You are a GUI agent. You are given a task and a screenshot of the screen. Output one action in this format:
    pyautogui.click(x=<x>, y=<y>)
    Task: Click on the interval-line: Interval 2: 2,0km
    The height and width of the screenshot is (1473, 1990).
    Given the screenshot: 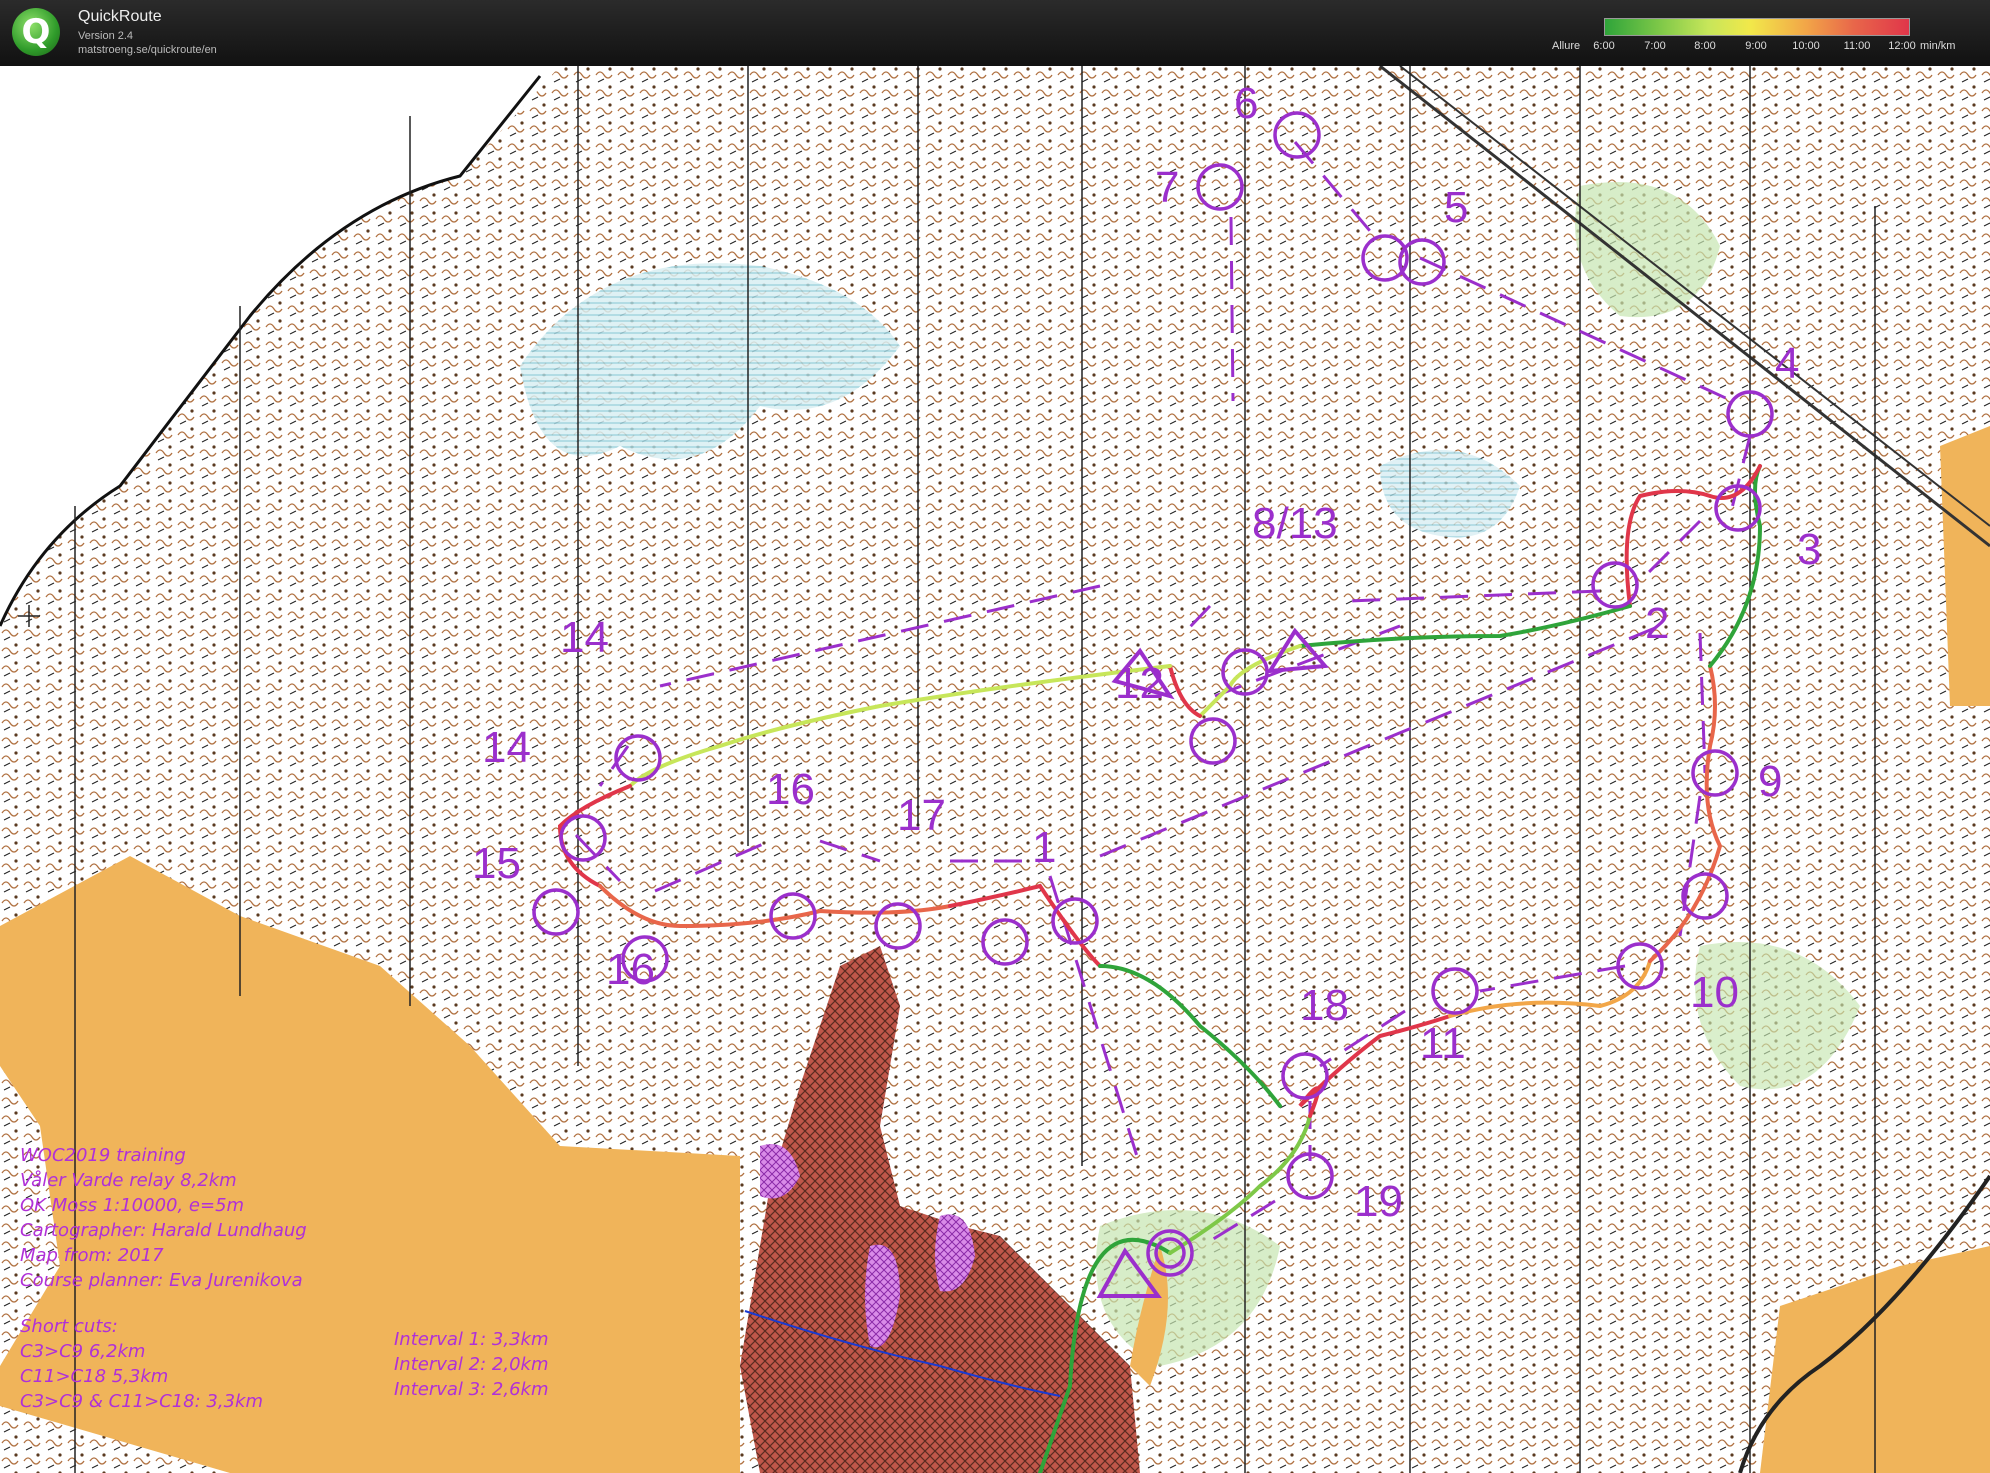 What is the action you would take?
    pyautogui.click(x=471, y=1364)
    